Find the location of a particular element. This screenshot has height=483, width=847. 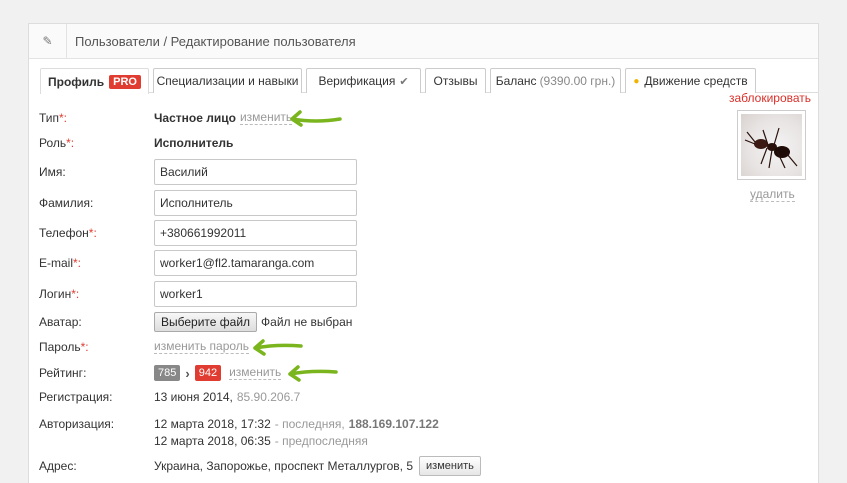

tab-label: Специализации и навыки is located at coordinates (227, 81).